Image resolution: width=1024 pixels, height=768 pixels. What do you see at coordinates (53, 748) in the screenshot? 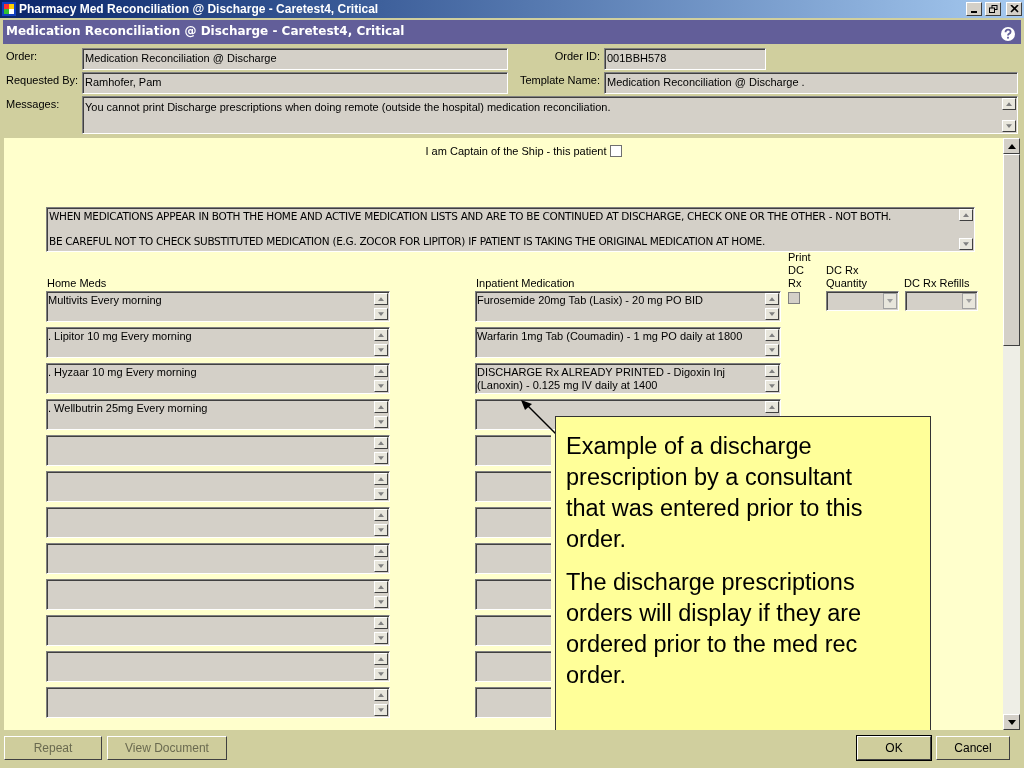
I see `action-button: Repeat` at bounding box center [53, 748].